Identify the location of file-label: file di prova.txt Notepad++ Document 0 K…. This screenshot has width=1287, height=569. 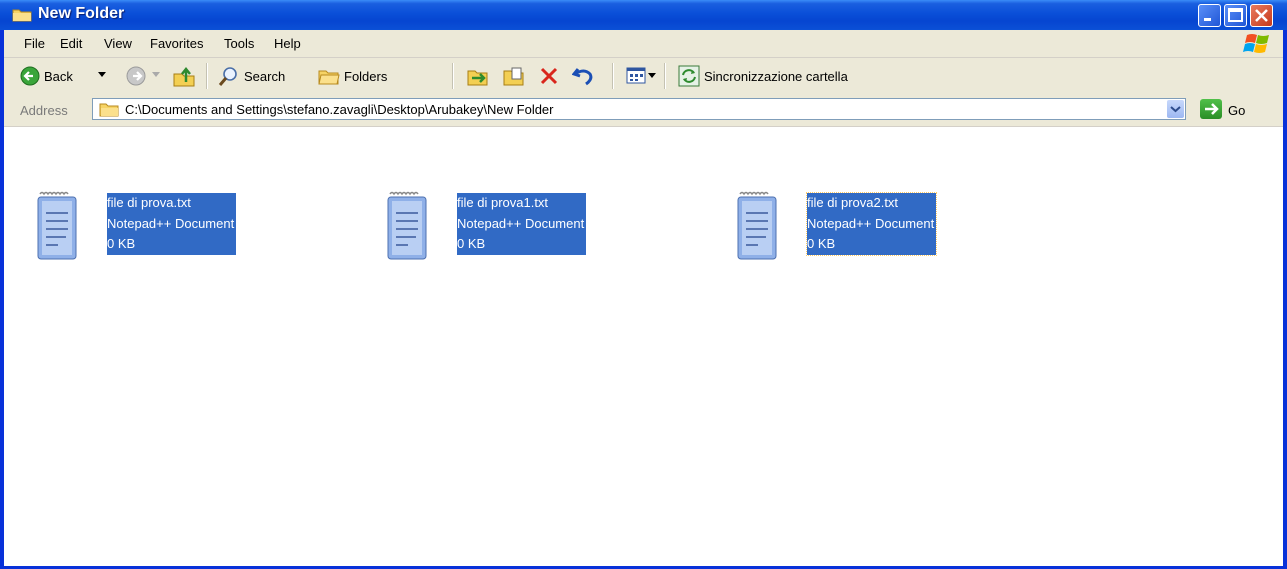
(172, 224).